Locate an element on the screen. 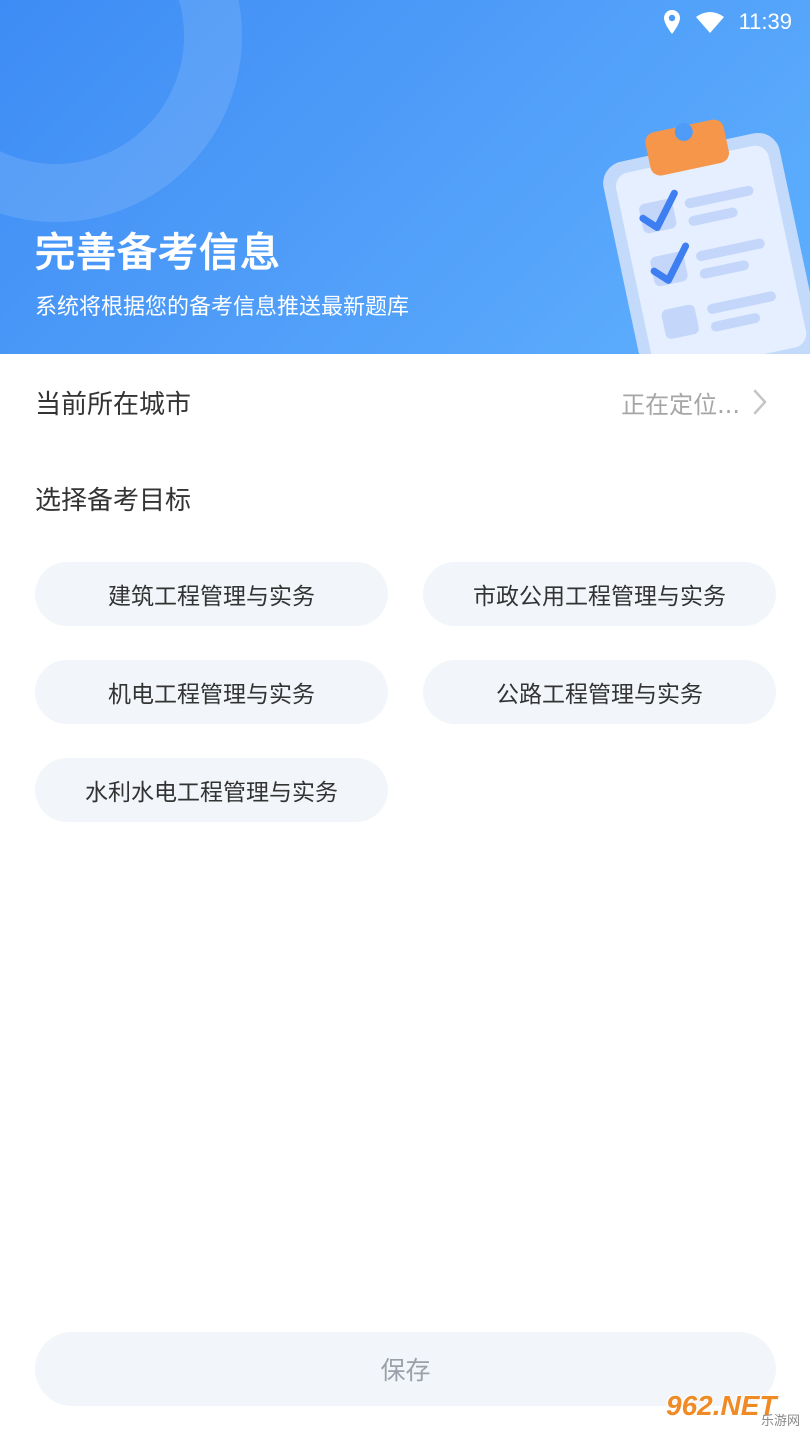 The height and width of the screenshot is (1440, 810). goal-option-jidian: 机电工程管理与实务 is located at coordinates (211, 692).